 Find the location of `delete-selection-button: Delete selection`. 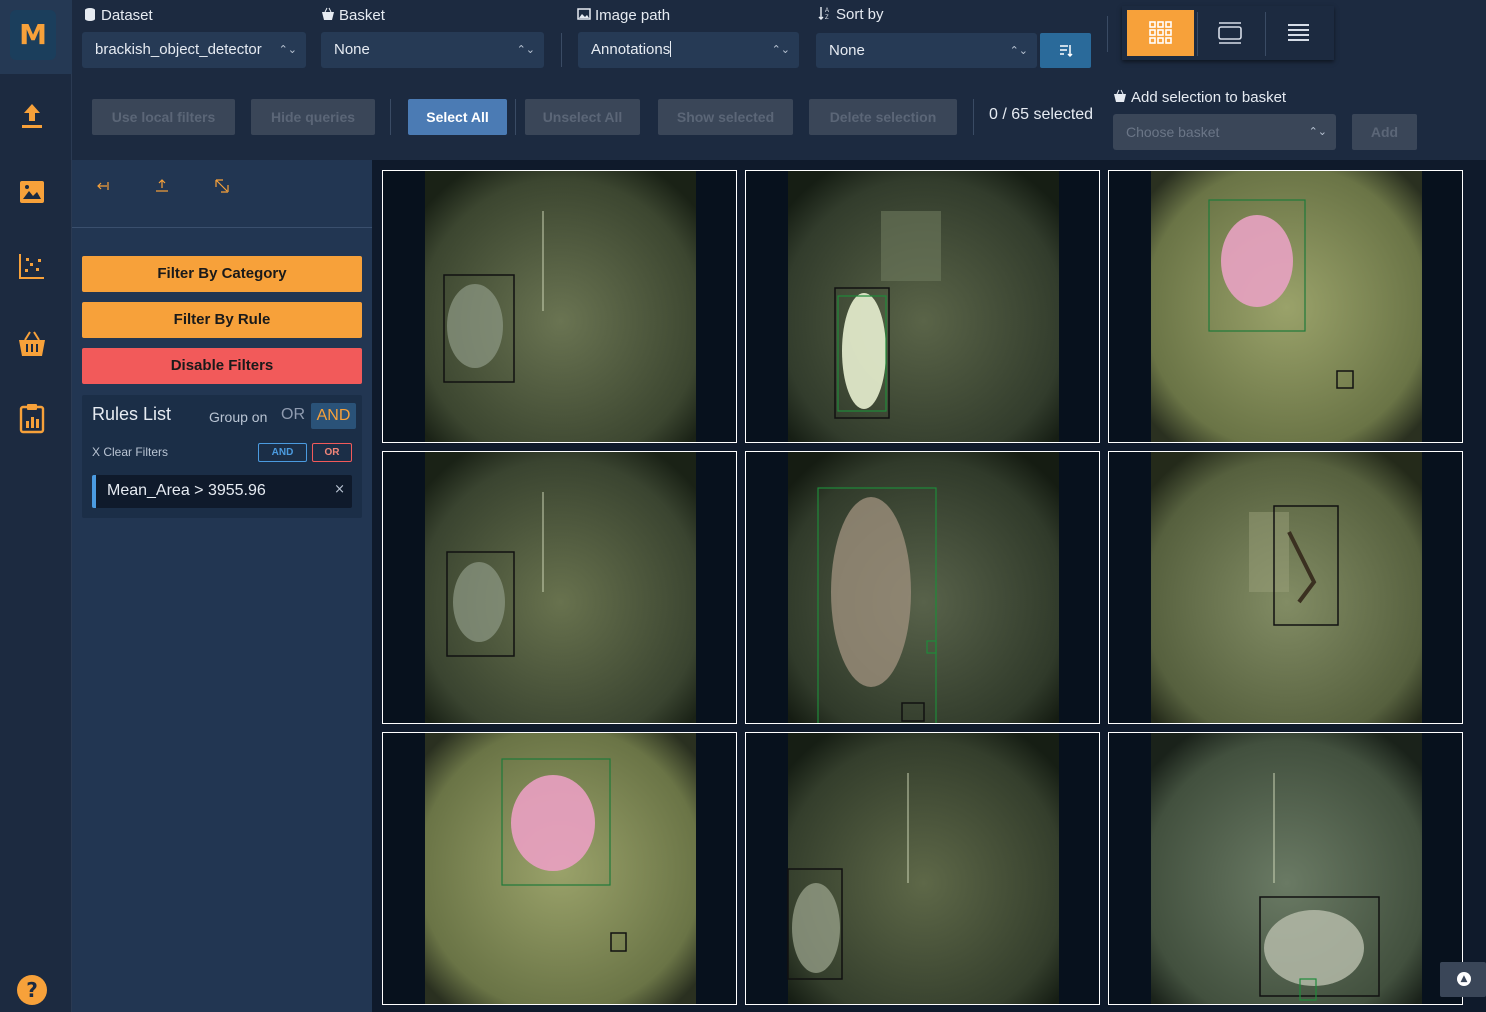

delete-selection-button: Delete selection is located at coordinates (883, 117).